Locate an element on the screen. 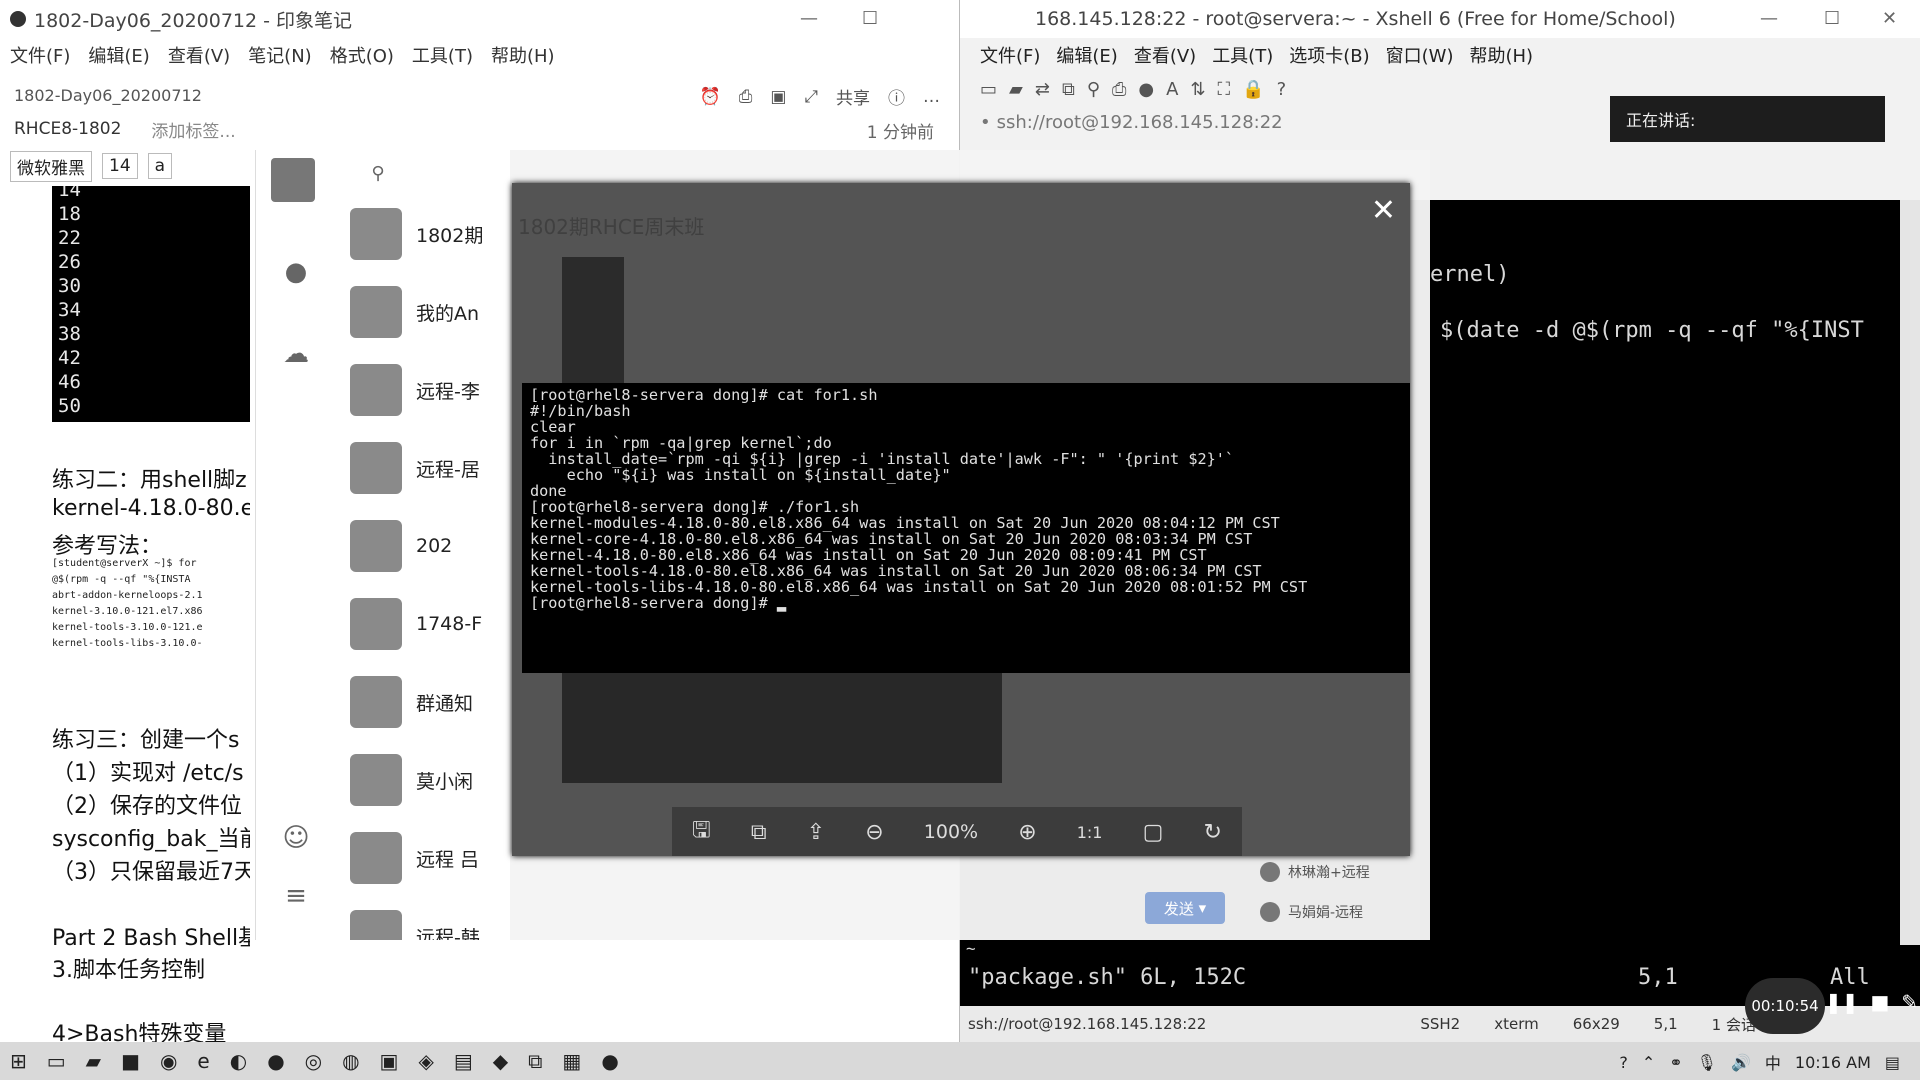 The height and width of the screenshot is (1080, 1920). app-icon: ■ is located at coordinates (130, 1061).